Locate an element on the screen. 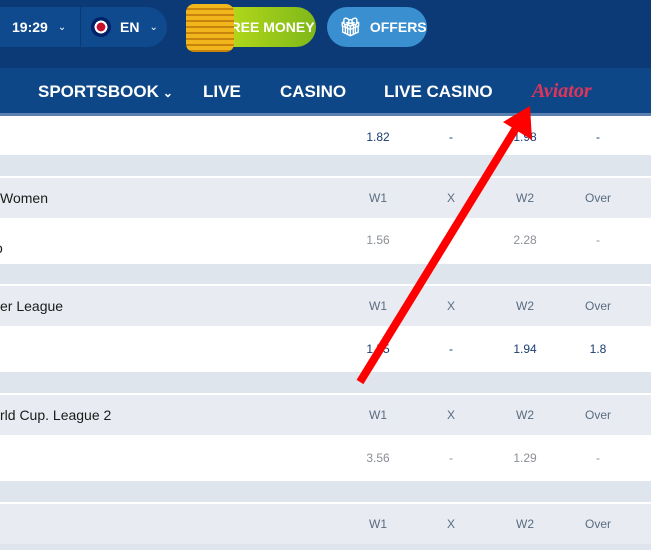  arrow-shaft is located at coordinates (438, 255).